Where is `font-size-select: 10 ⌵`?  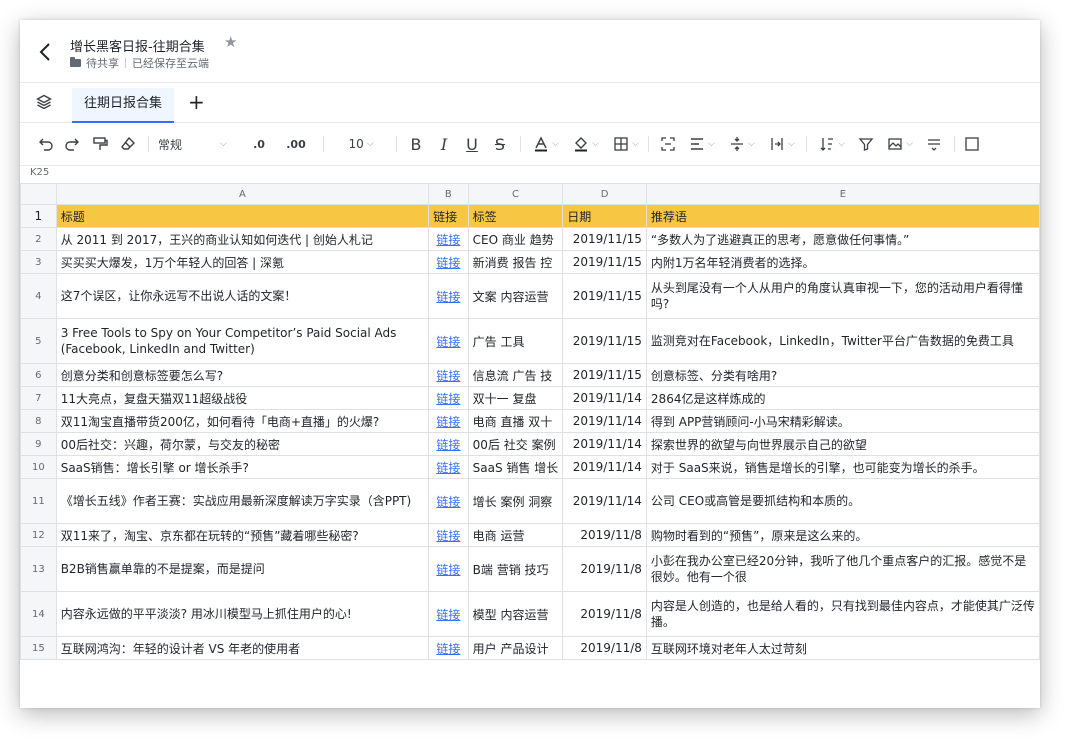 font-size-select: 10 ⌵ is located at coordinates (361, 144).